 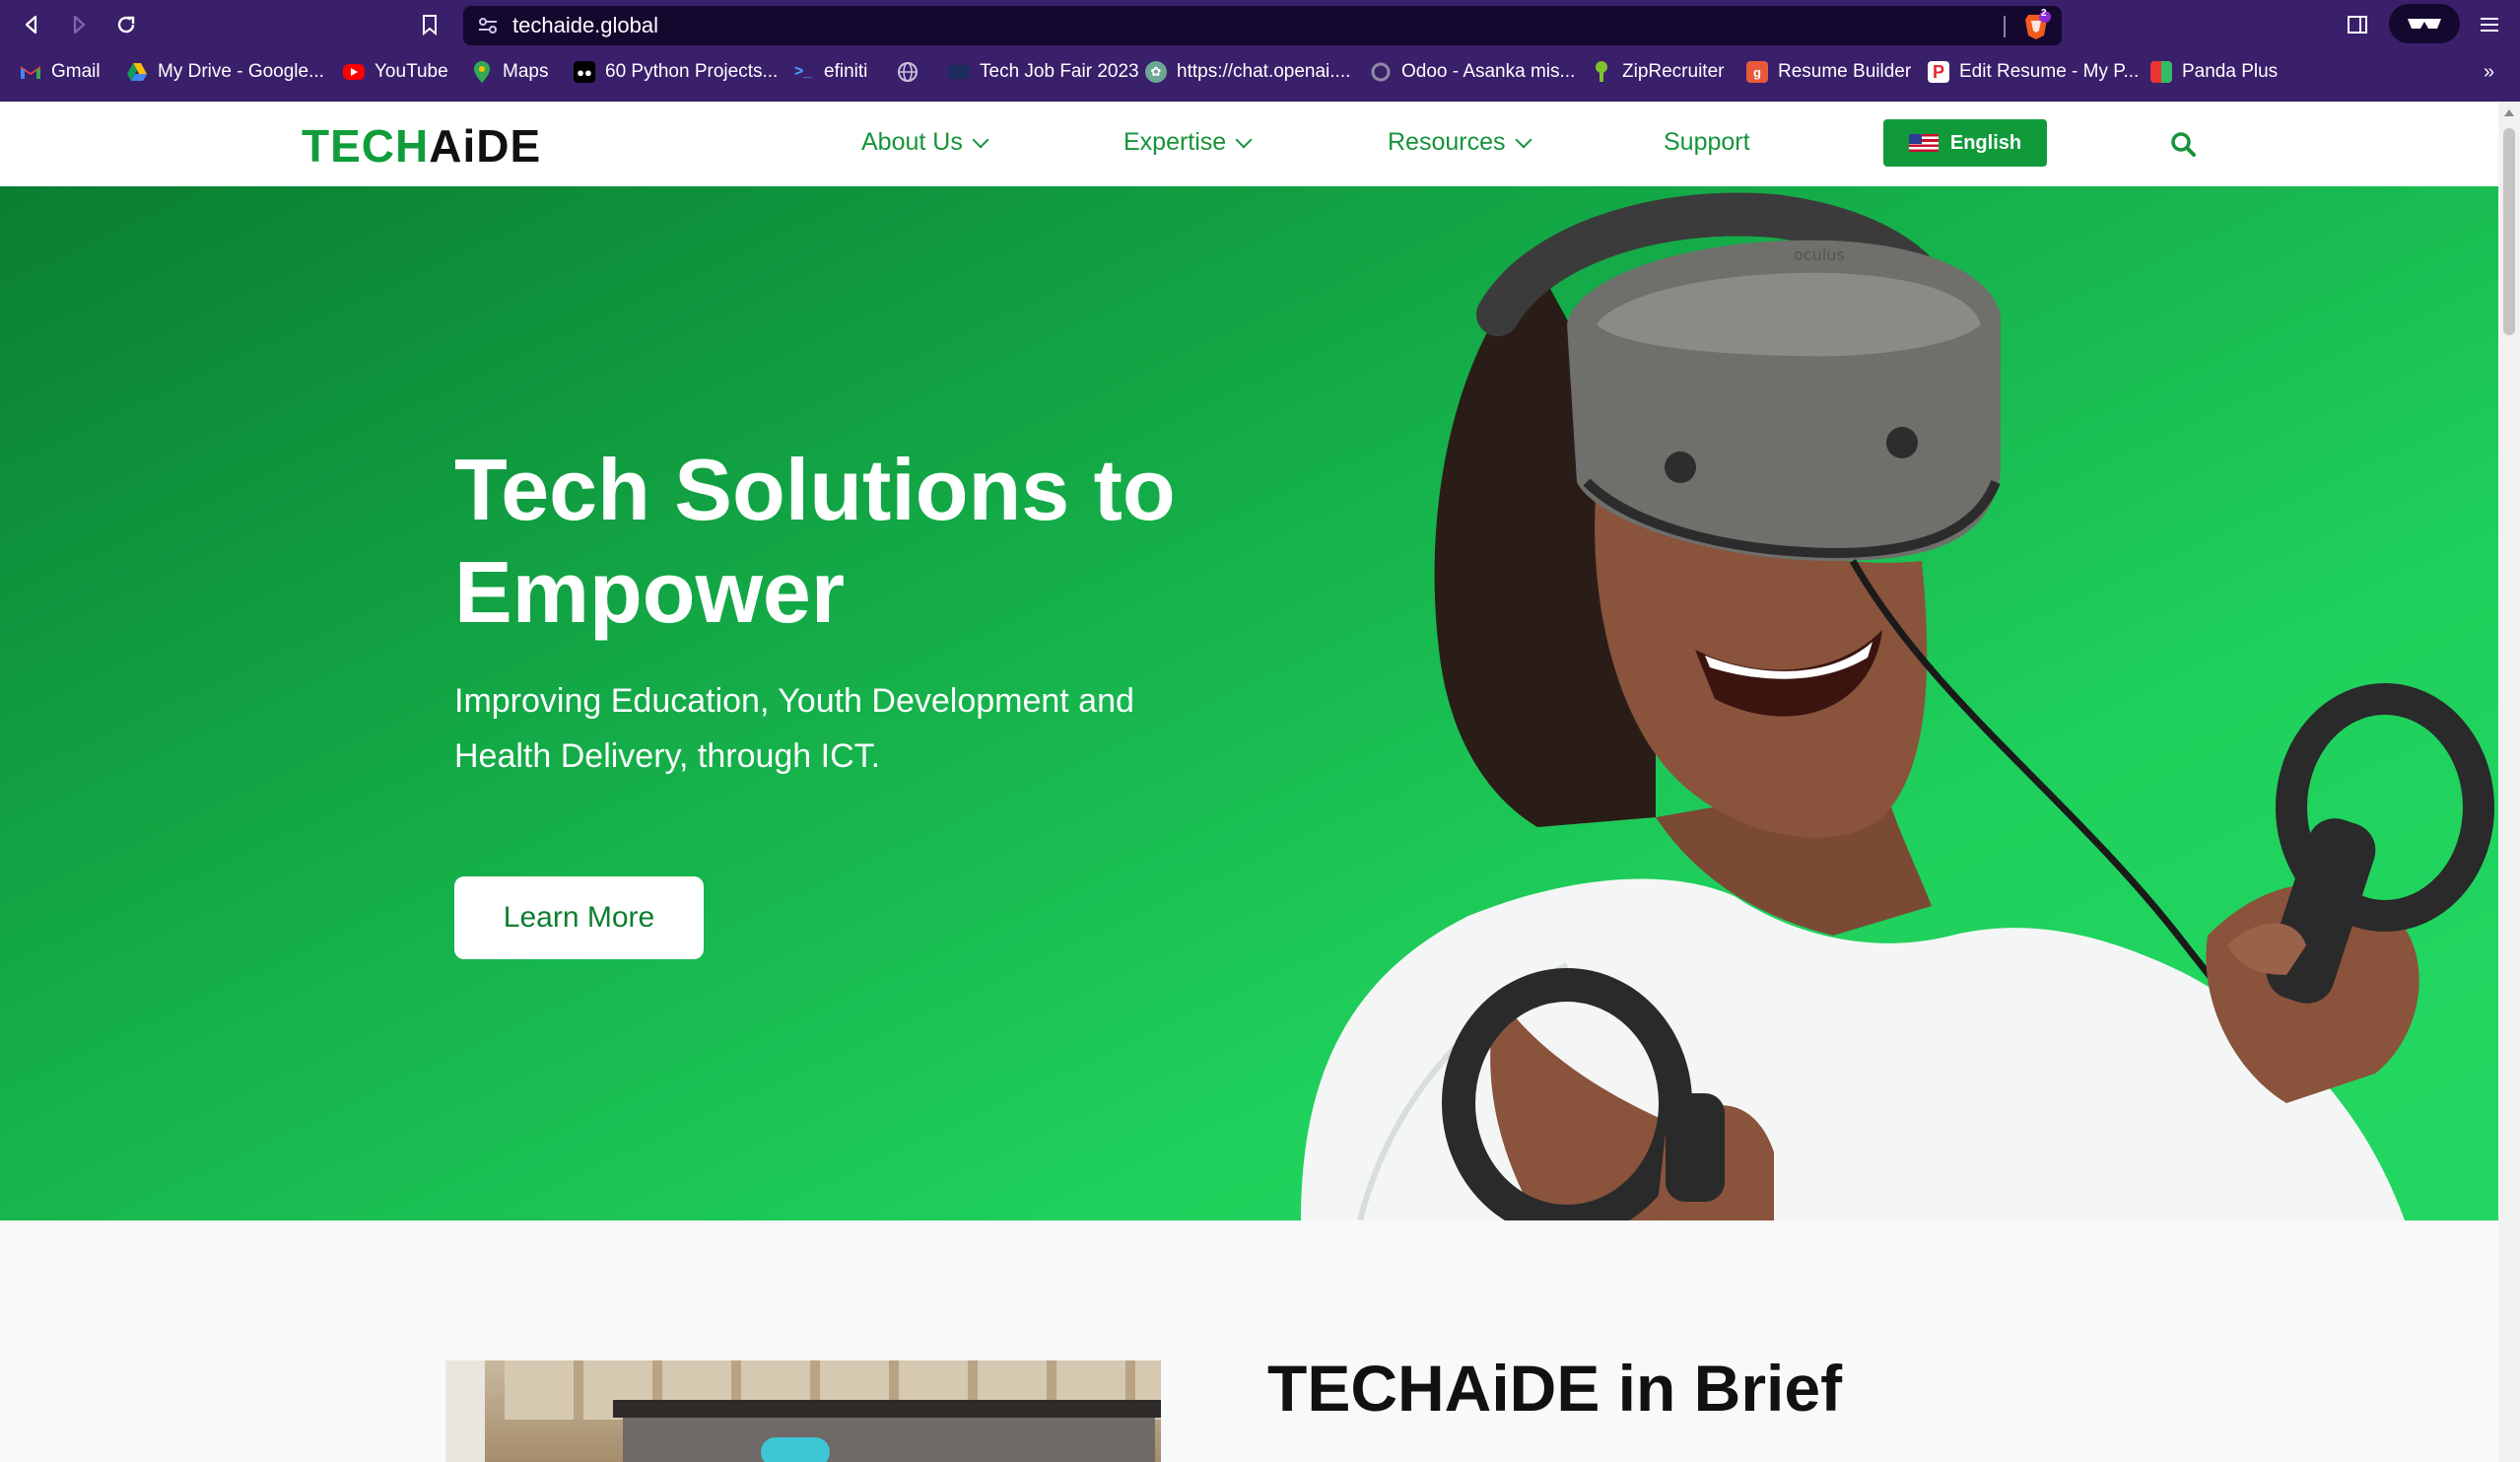 I want to click on edit-resume-icon: P, so click(x=1938, y=72).